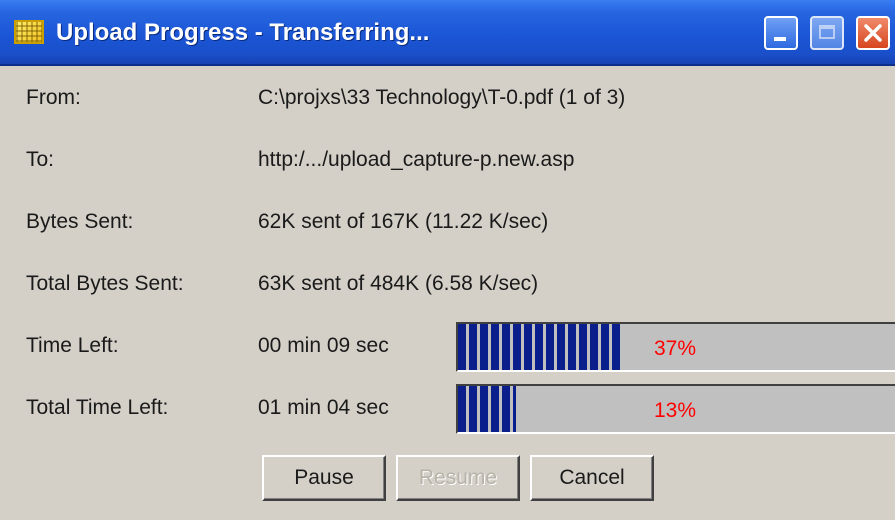 The image size is (895, 520). I want to click on resume-button: Resume, so click(458, 478).